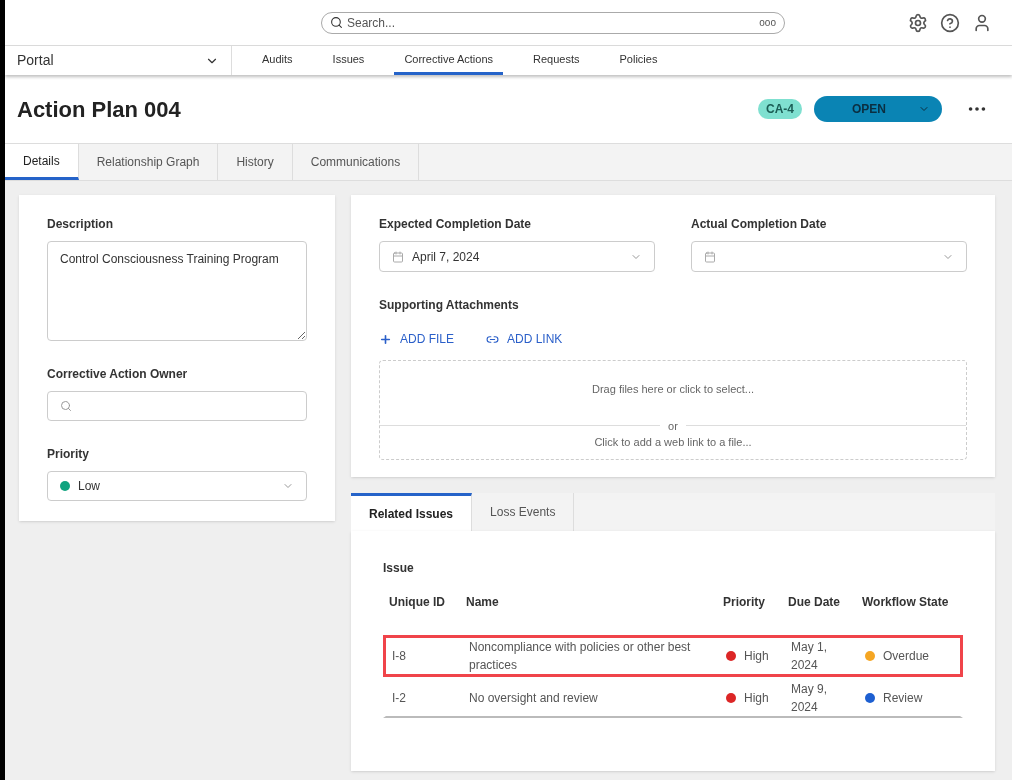  What do you see at coordinates (399, 568) in the screenshot?
I see `table-caption: Issue` at bounding box center [399, 568].